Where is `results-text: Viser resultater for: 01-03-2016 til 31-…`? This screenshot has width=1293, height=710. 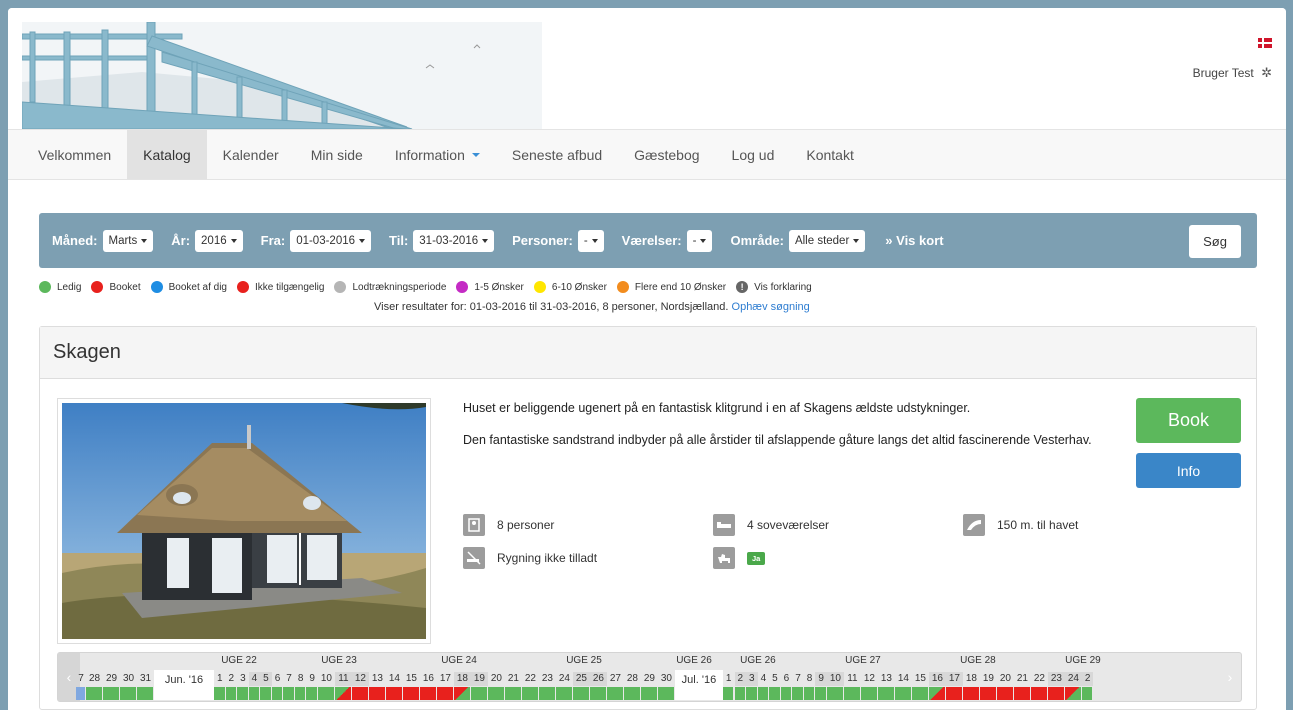
results-text: Viser resultater for: 01-03-2016 til 31-… is located at coordinates (551, 307).